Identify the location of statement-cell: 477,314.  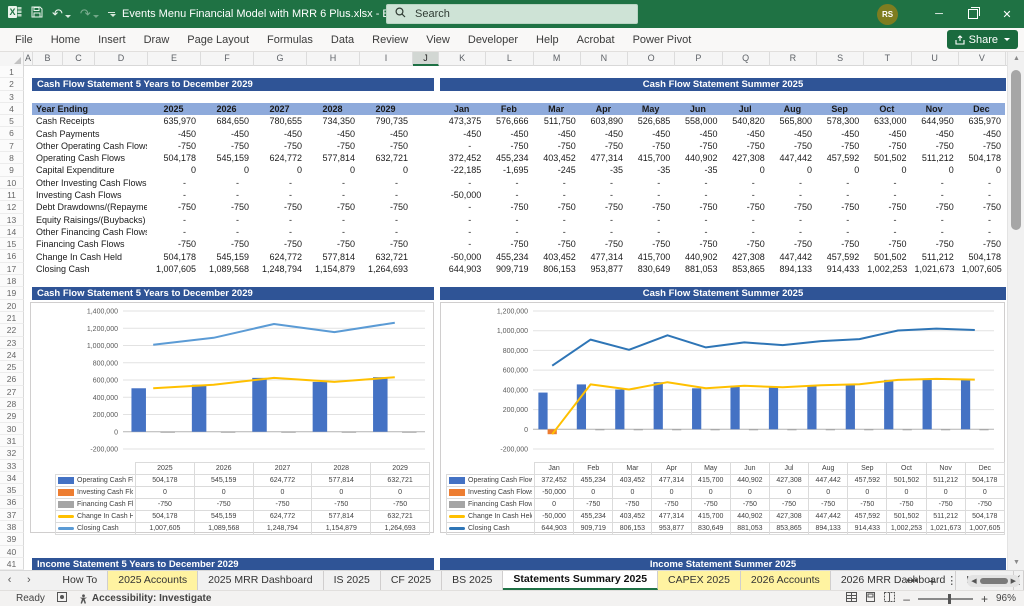
(603, 257).